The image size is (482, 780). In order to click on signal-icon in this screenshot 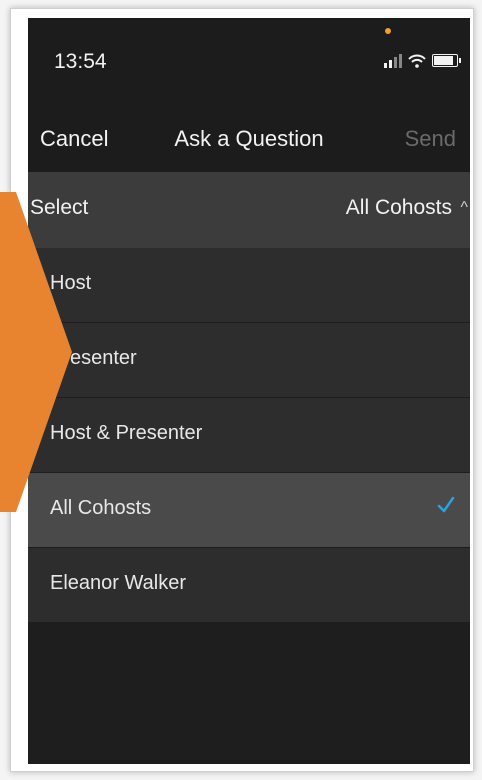, I will do `click(393, 61)`.